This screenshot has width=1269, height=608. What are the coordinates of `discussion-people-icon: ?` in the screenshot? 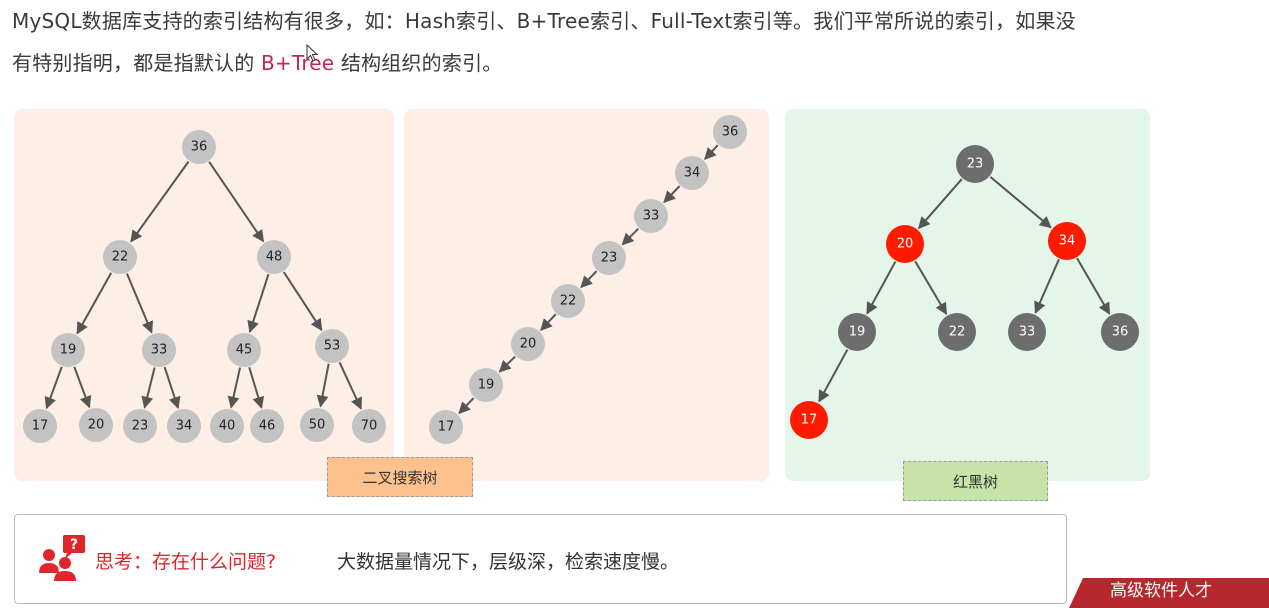 It's located at (62, 558).